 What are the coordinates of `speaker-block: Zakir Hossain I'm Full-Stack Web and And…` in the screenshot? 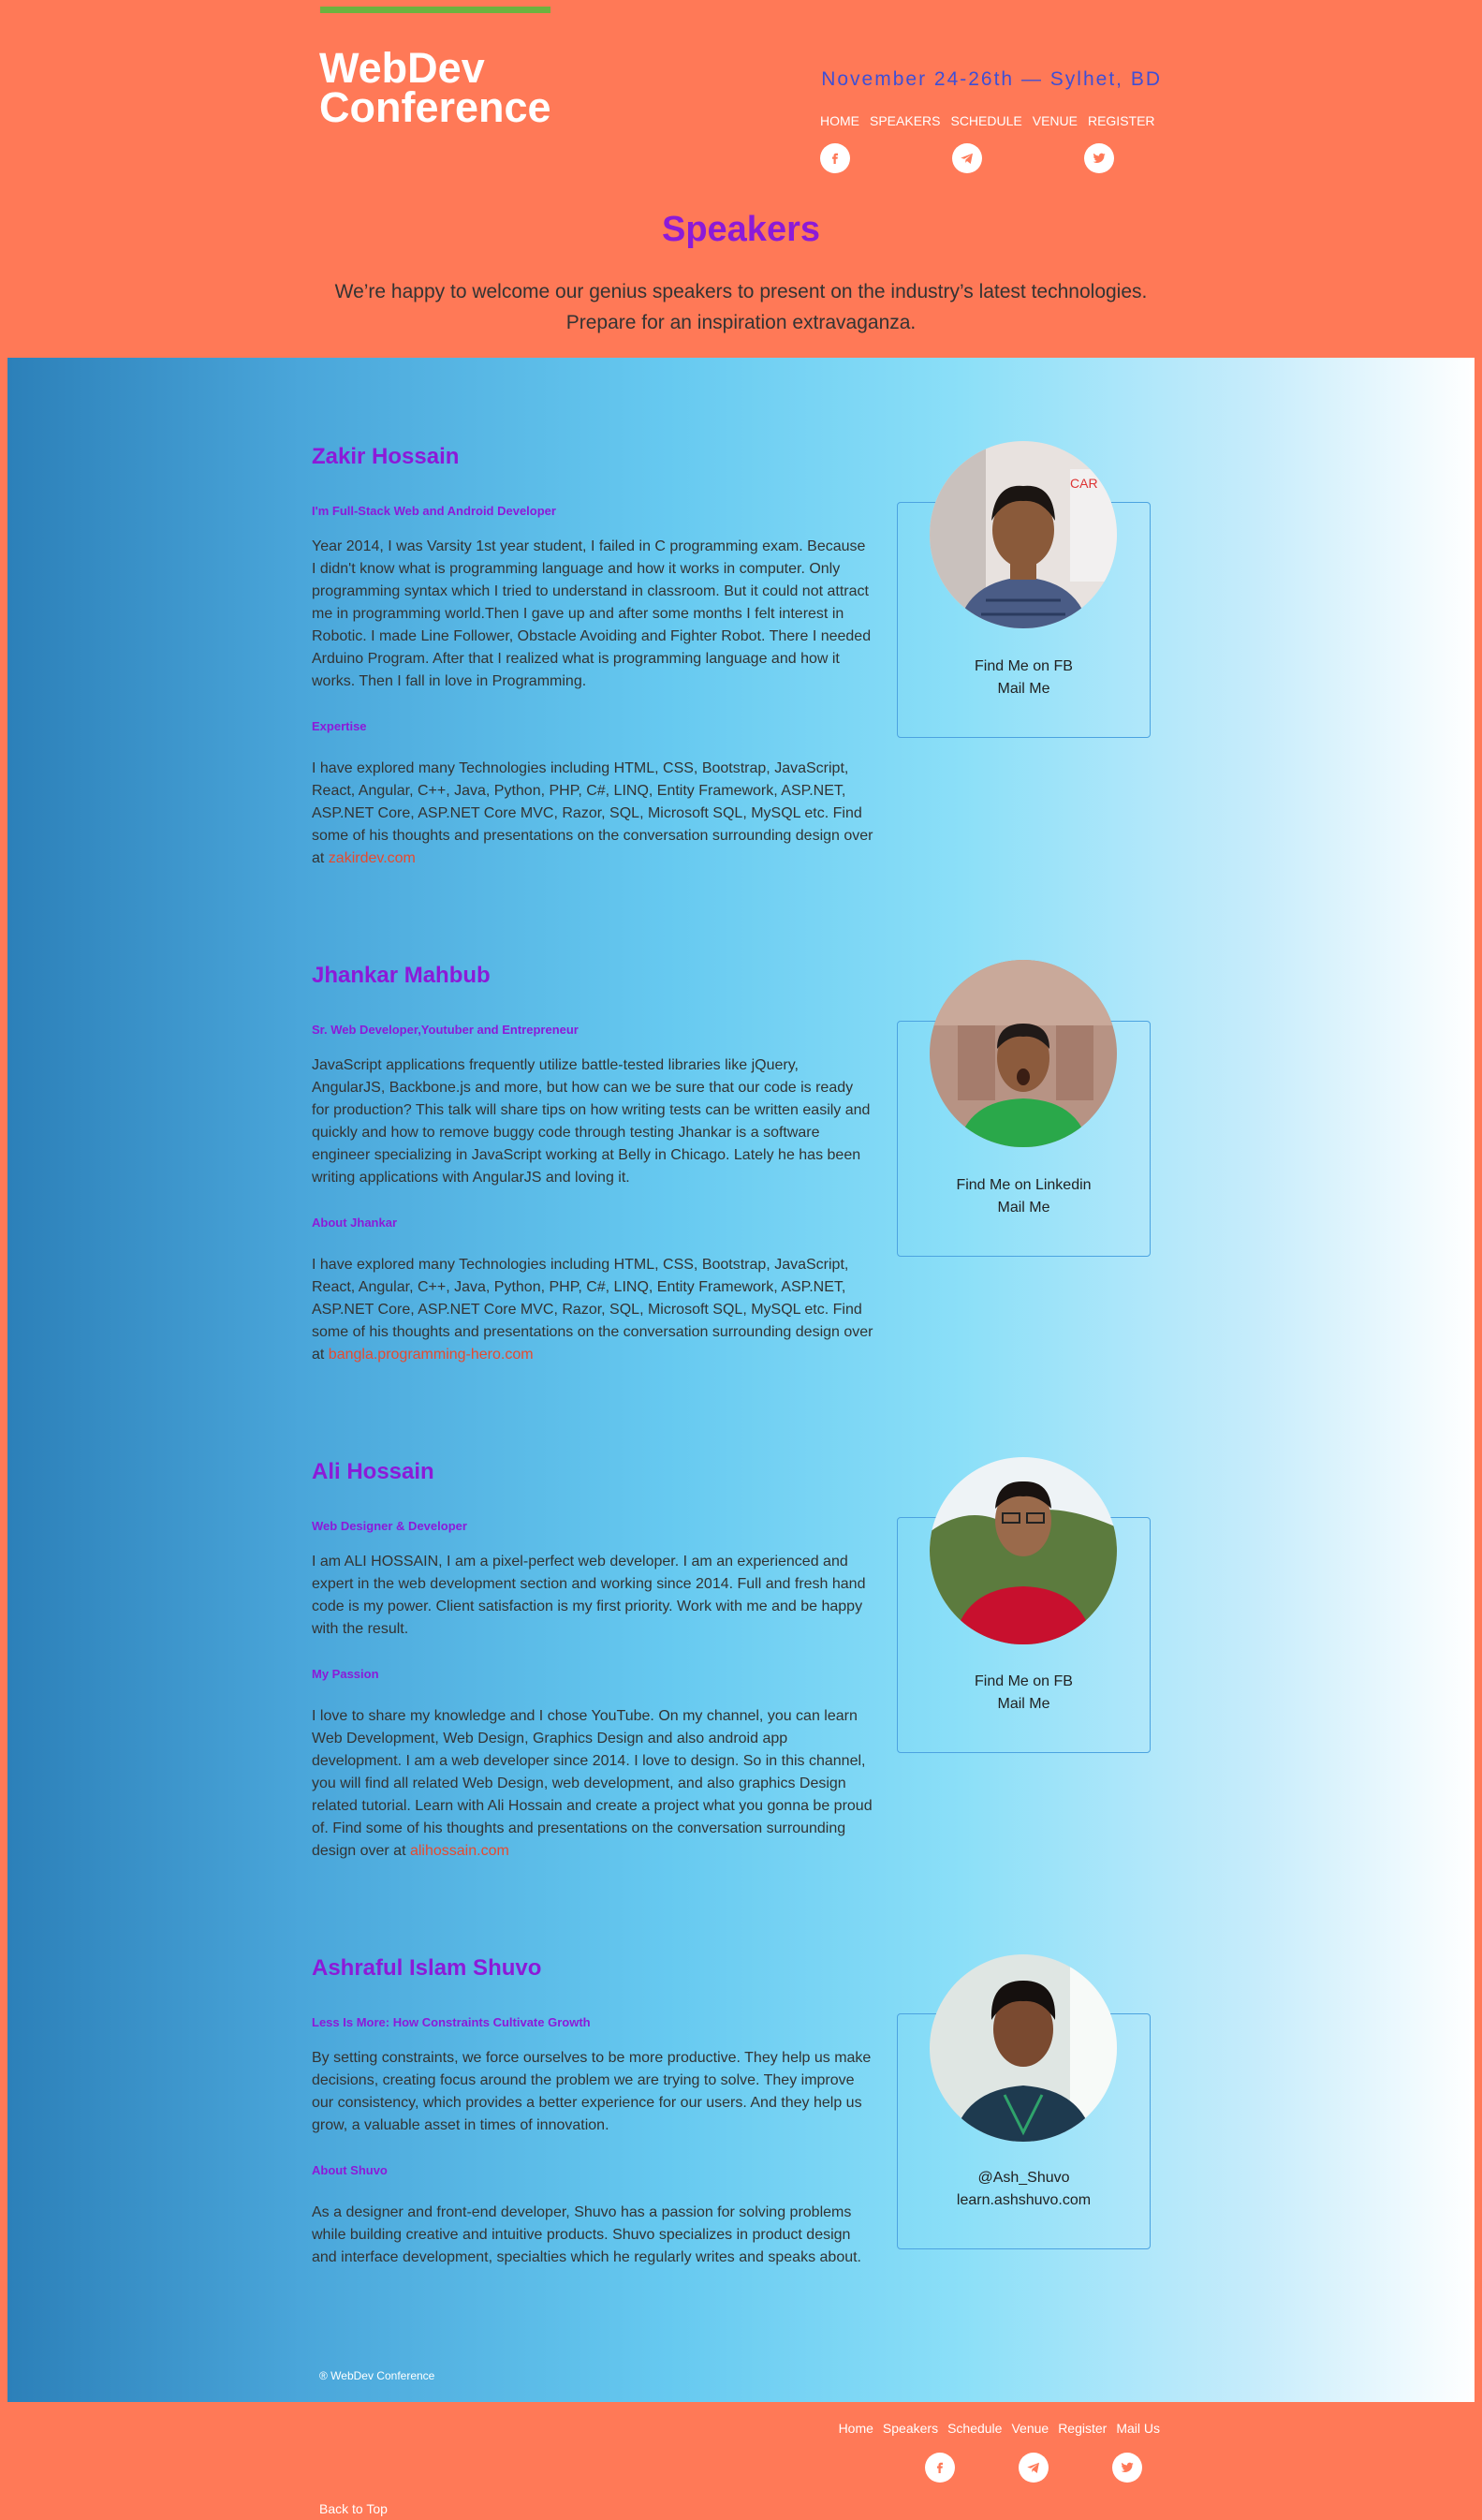 It's located at (592, 657).